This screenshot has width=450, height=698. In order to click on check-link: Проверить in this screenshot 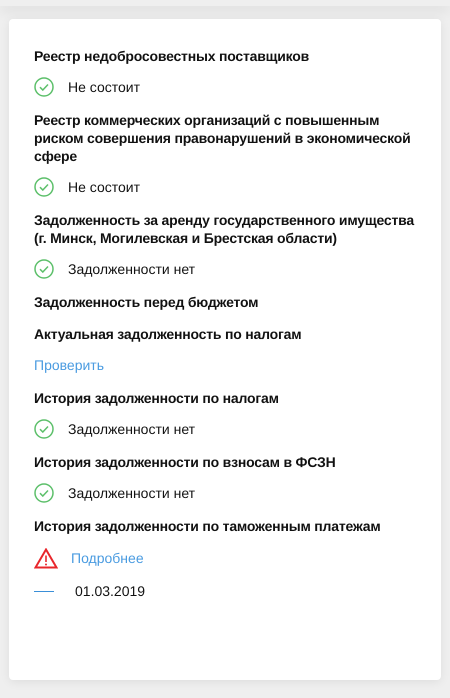, I will do `click(69, 365)`.